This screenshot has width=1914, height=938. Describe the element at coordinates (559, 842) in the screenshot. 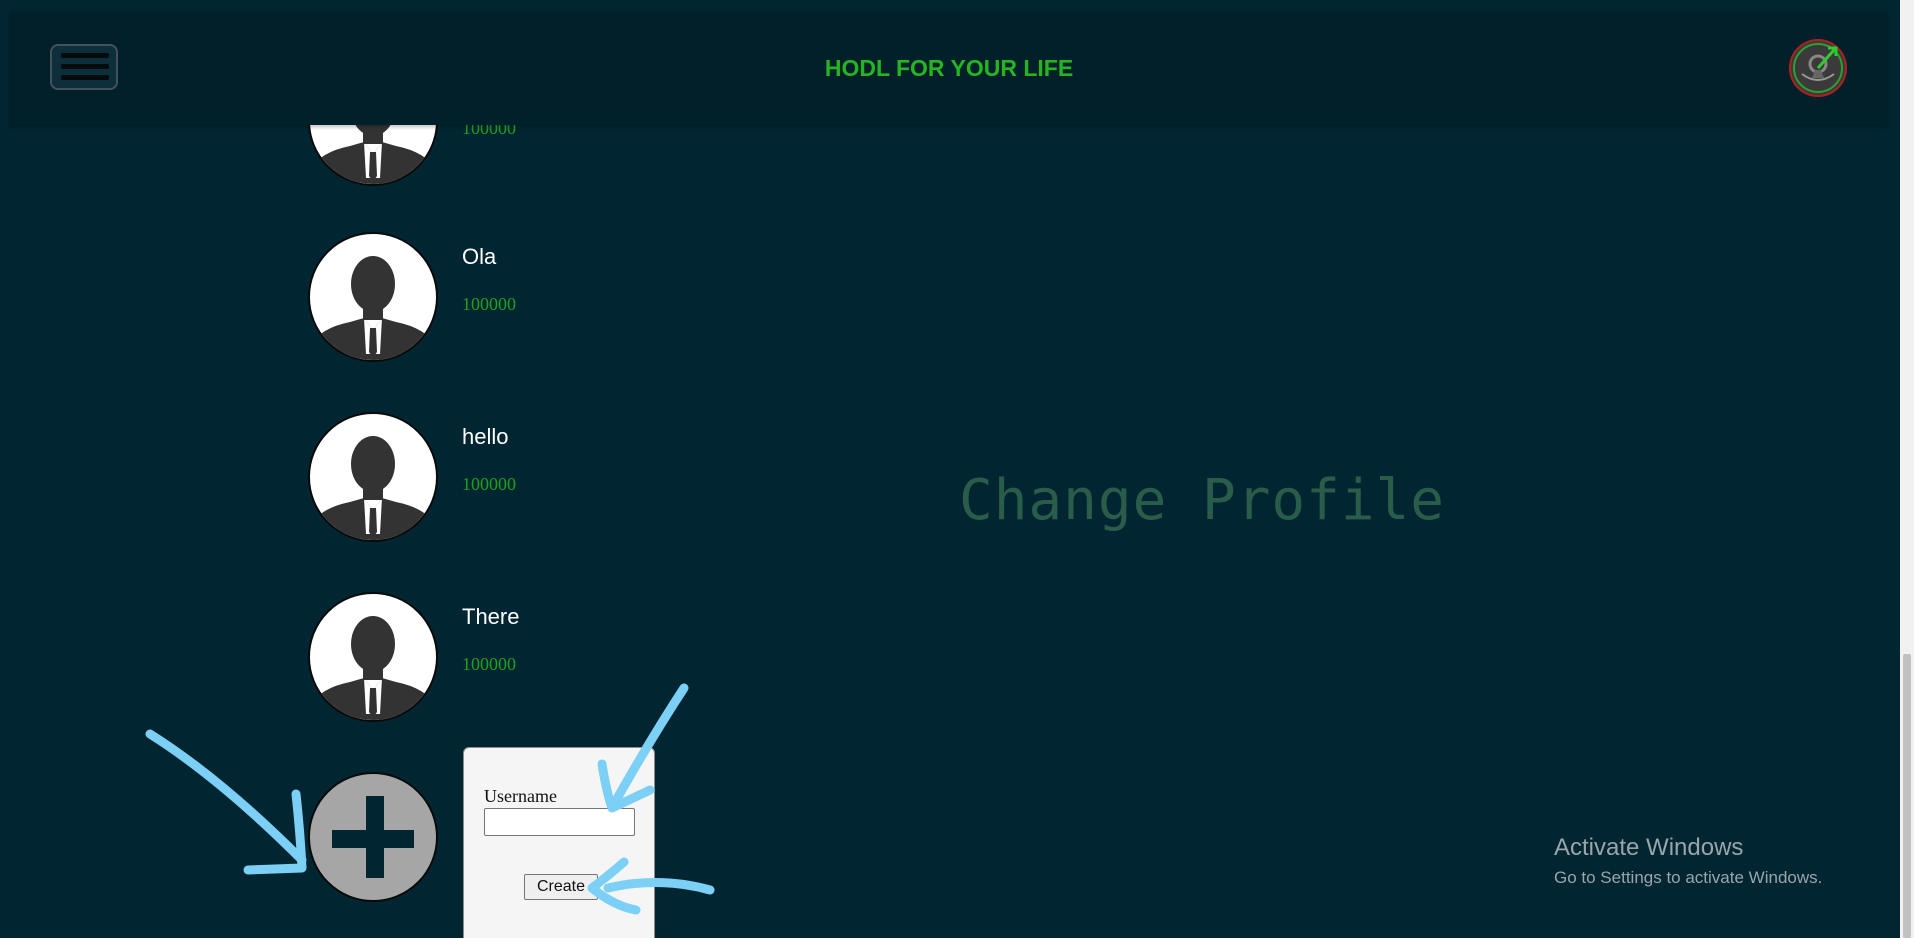

I see `create-profile-form: Username Create` at that location.